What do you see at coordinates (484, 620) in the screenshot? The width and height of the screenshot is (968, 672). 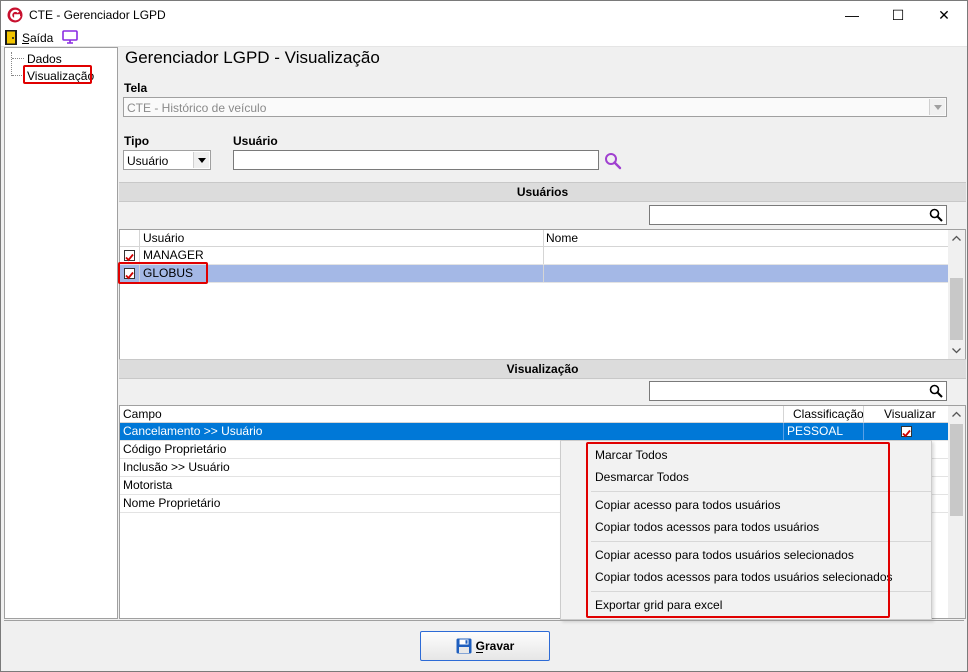 I see `bottom-separator` at bounding box center [484, 620].